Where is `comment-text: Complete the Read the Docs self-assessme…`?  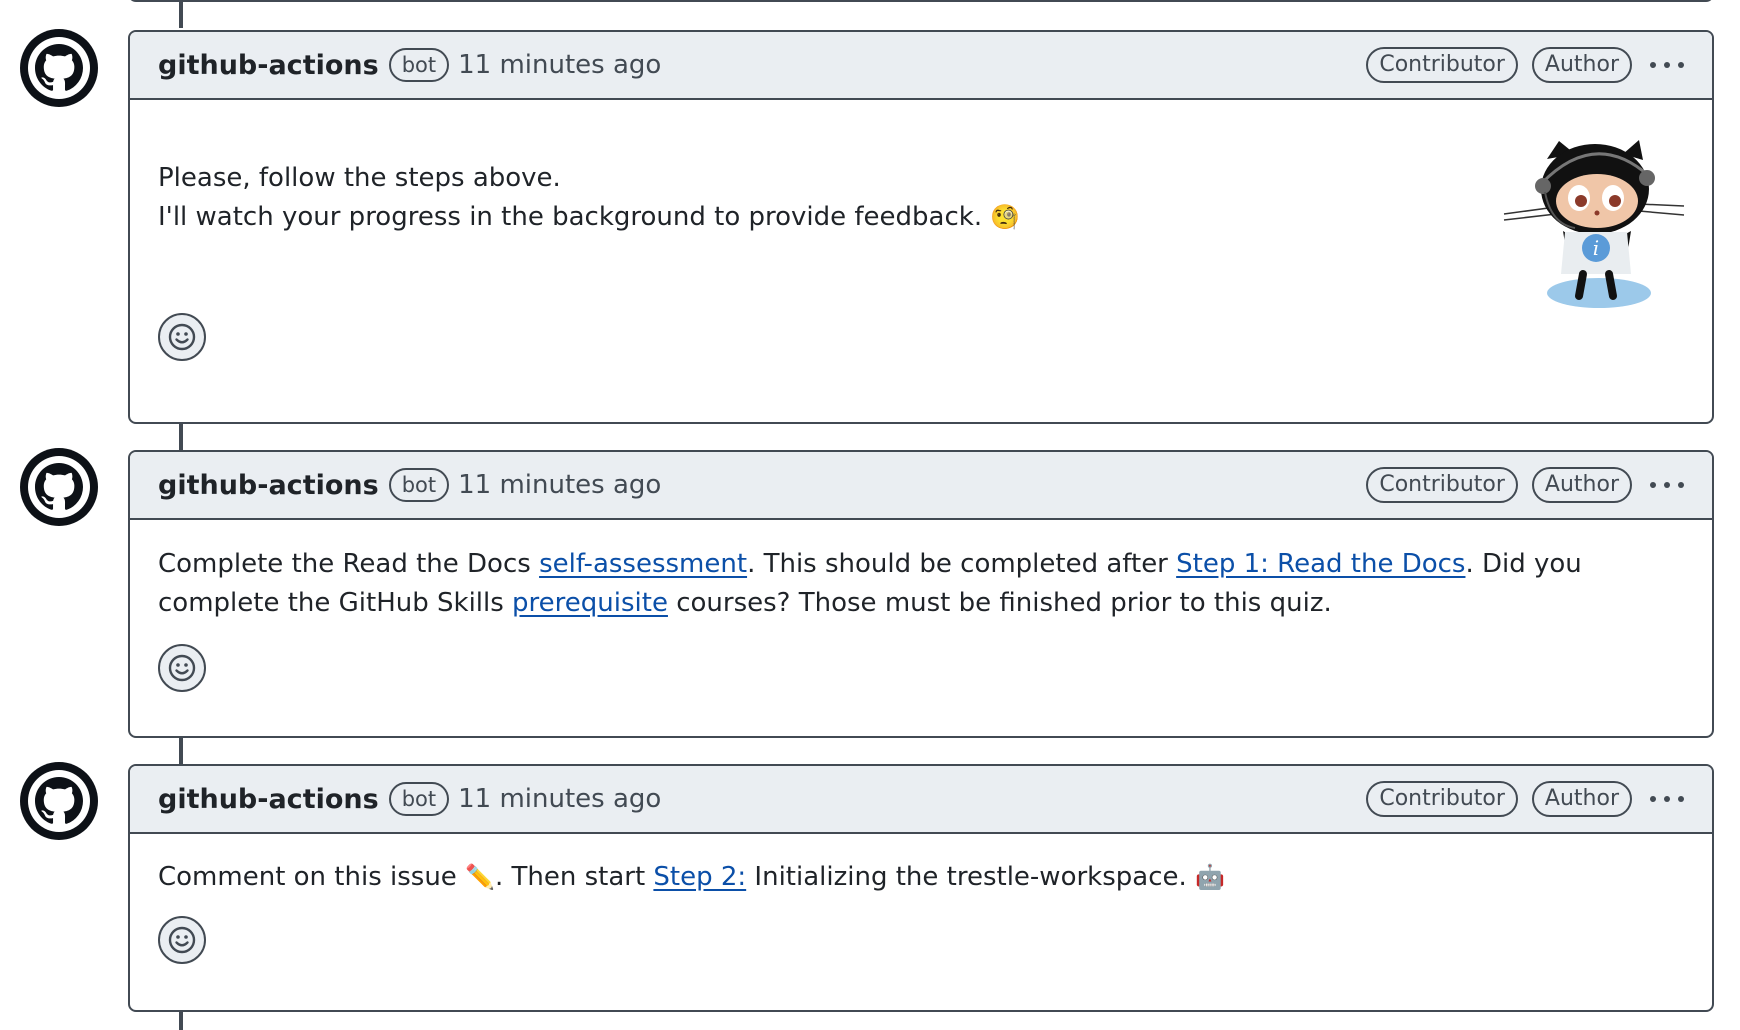
comment-text: Complete the Read the Docs self-assessme… is located at coordinates (870, 583).